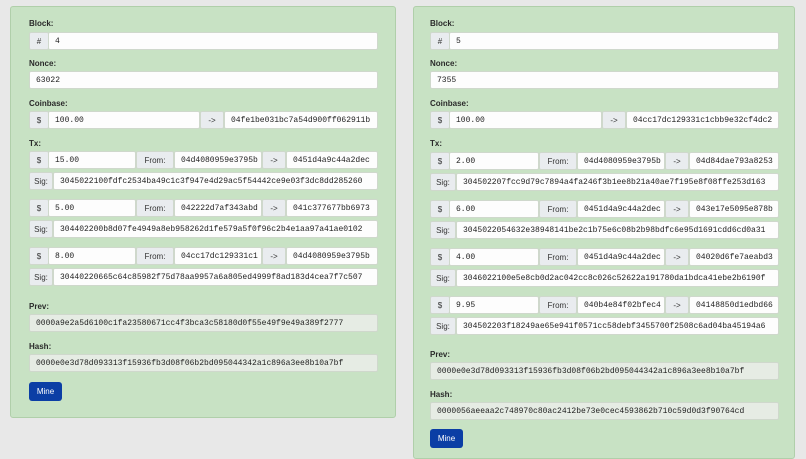 The width and height of the screenshot is (806, 459). I want to click on tx-amount-input: 5.00, so click(92, 208).